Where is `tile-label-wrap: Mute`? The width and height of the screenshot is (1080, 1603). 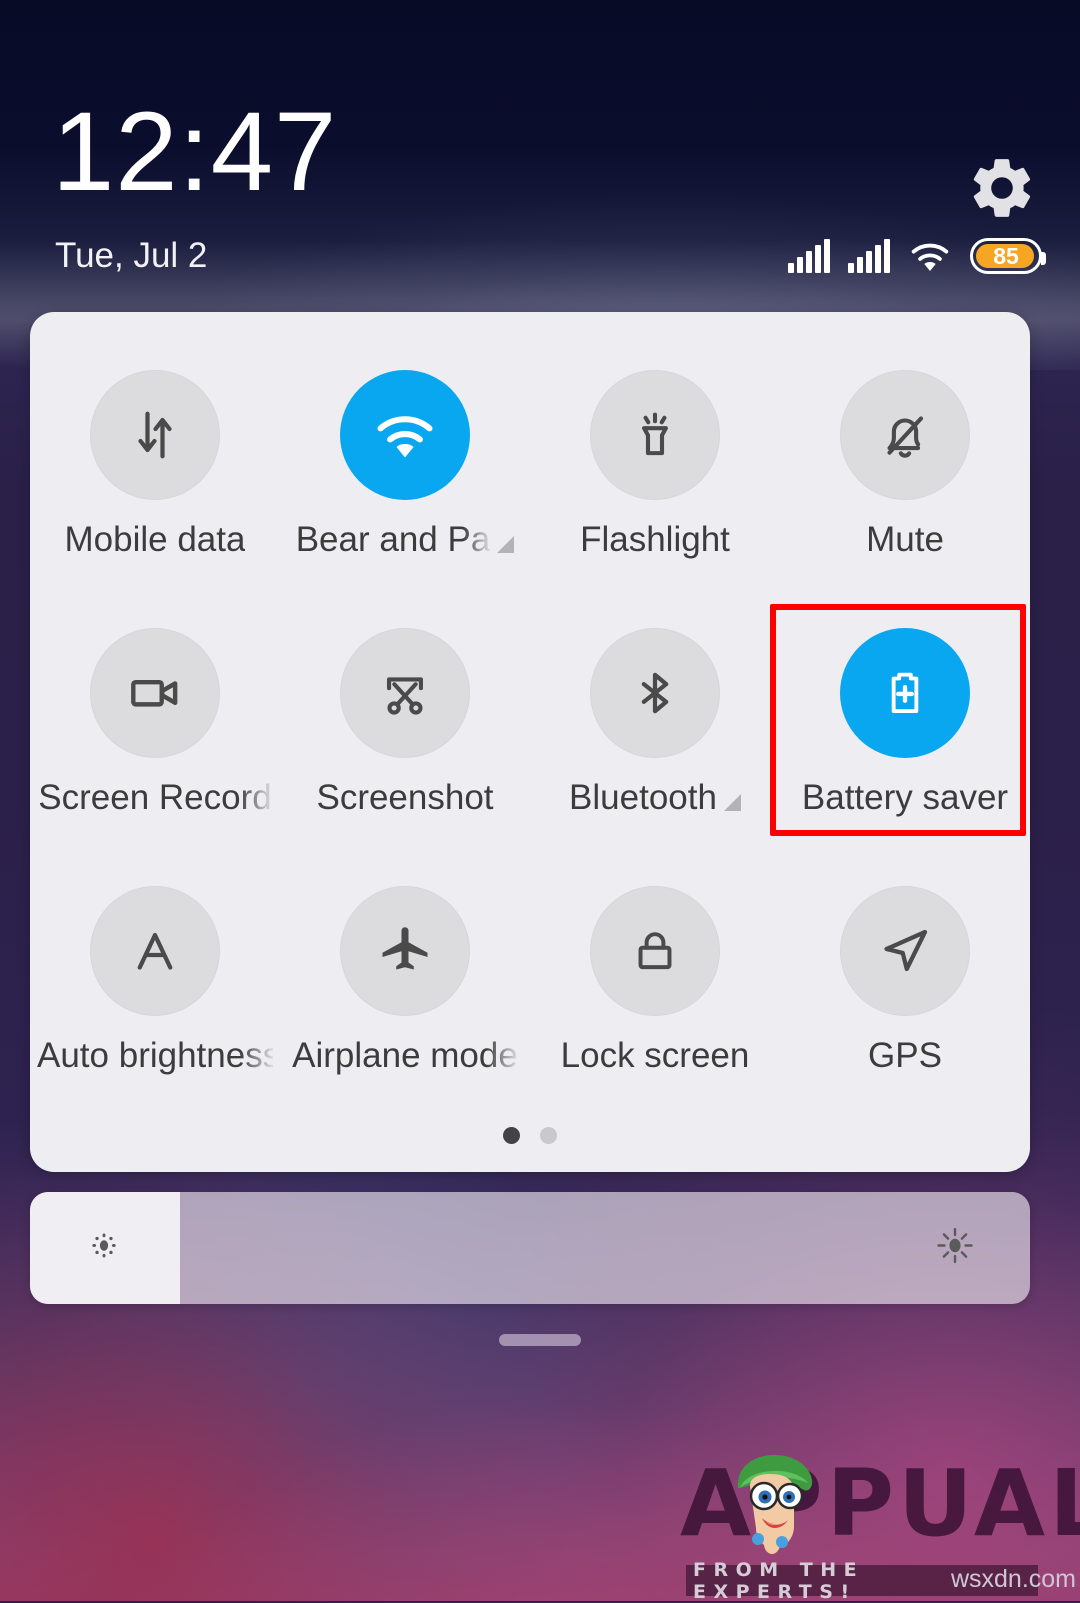
tile-label-wrap: Mute is located at coordinates (905, 540).